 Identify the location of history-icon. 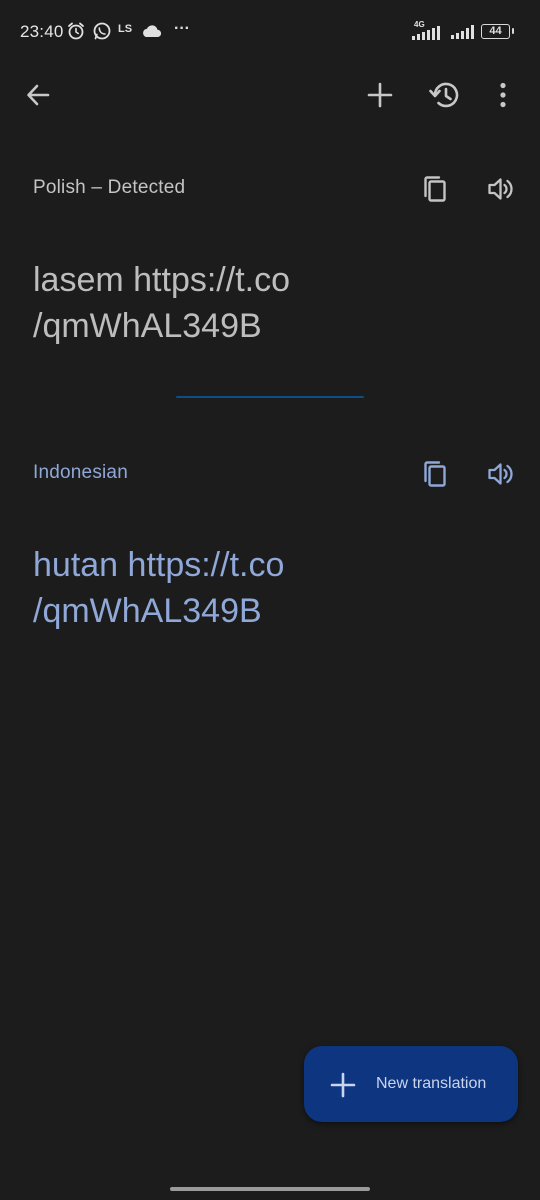
(444, 95).